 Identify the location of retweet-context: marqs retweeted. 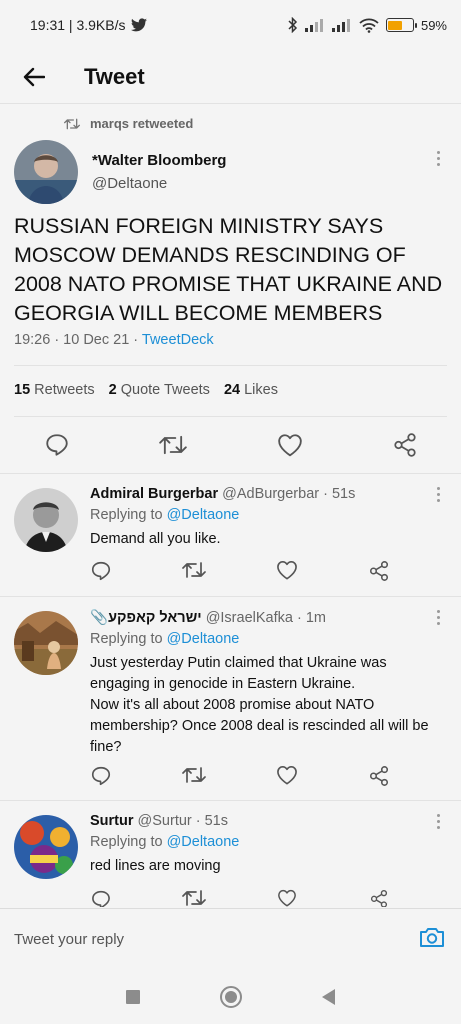
(128, 123).